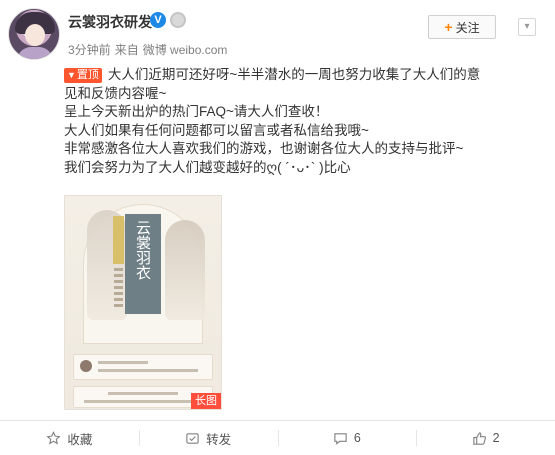 The image size is (555, 455). I want to click on verified-badge-icon: V, so click(158, 20).